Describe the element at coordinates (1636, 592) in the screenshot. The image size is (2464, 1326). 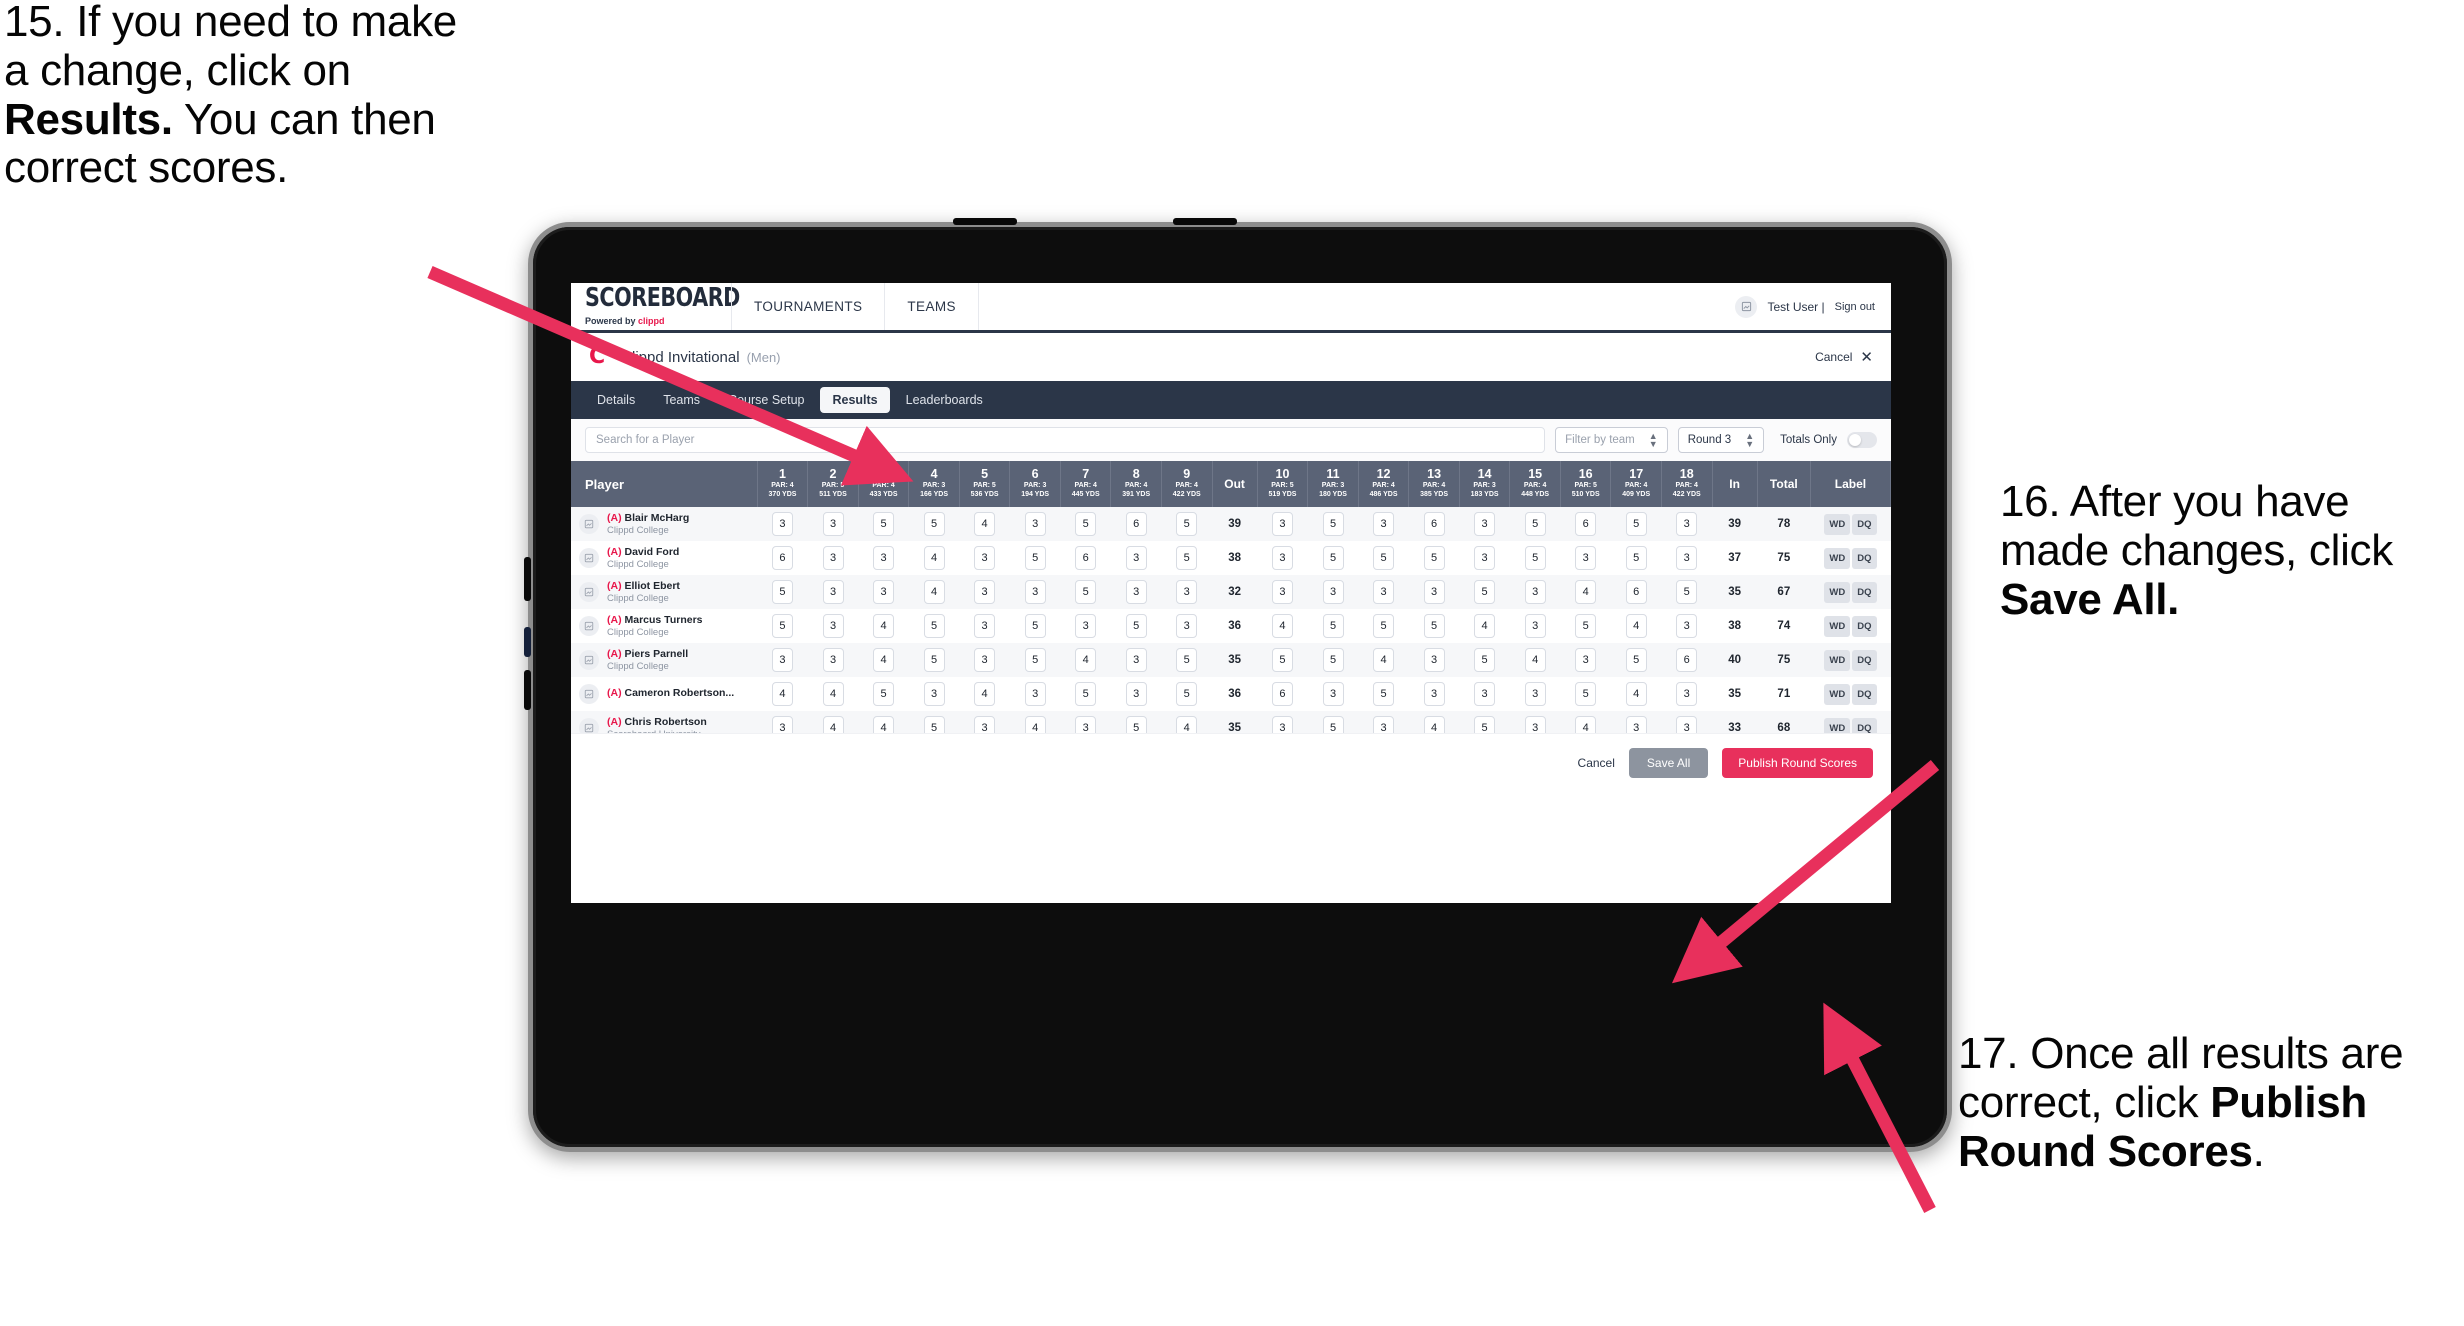
I see `score-input-hole-17: 6` at that location.